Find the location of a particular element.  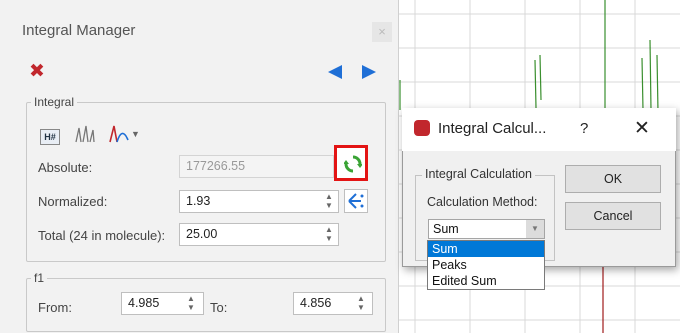

from-stepper: ▲ ▼ is located at coordinates (191, 303).